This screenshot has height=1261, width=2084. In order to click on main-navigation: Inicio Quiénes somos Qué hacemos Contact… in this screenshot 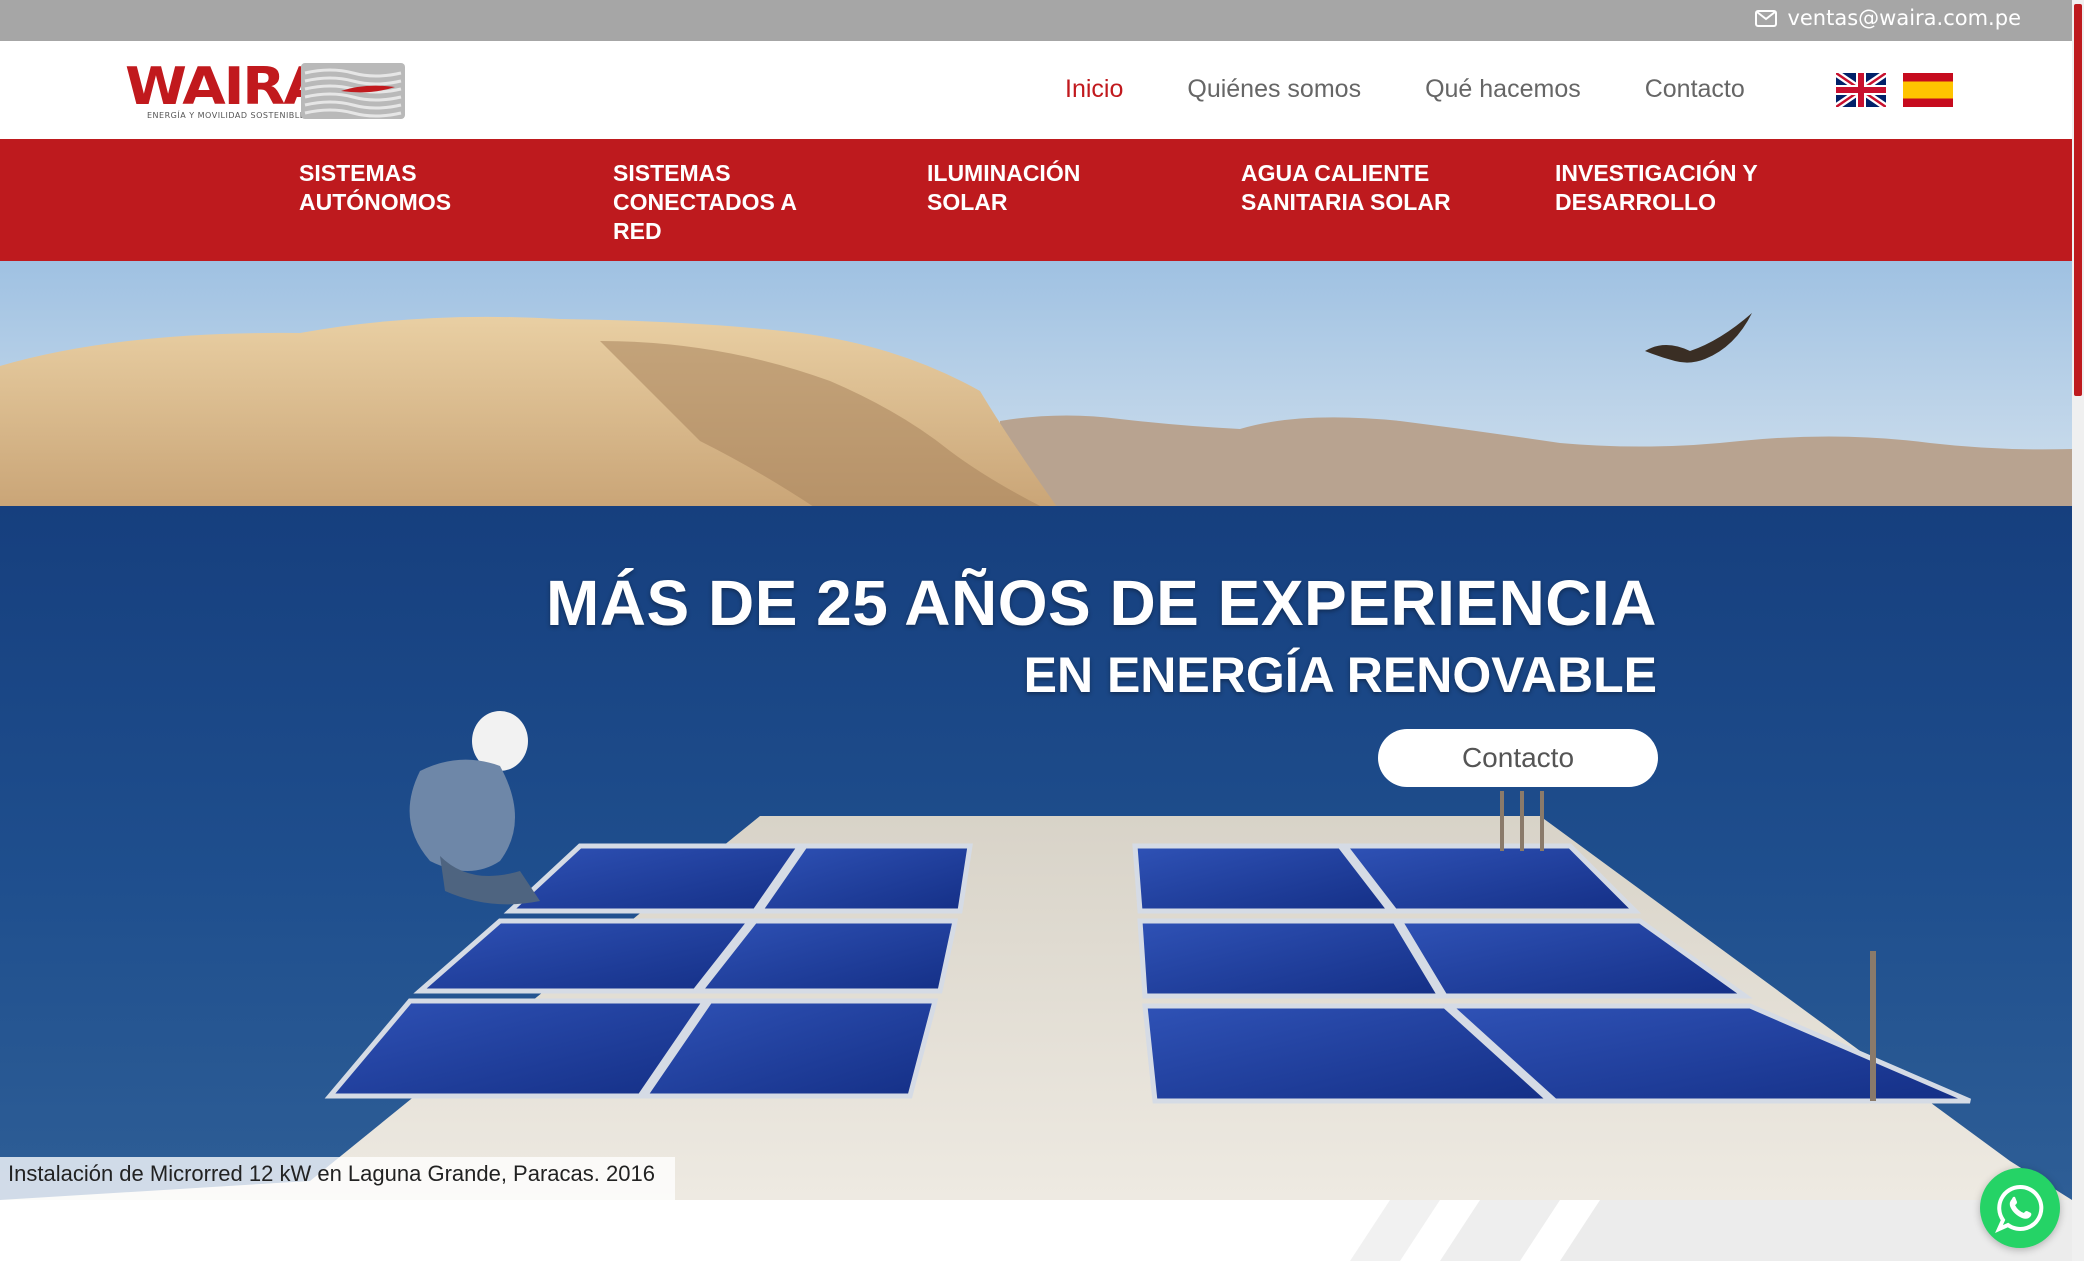, I will do `click(1437, 89)`.